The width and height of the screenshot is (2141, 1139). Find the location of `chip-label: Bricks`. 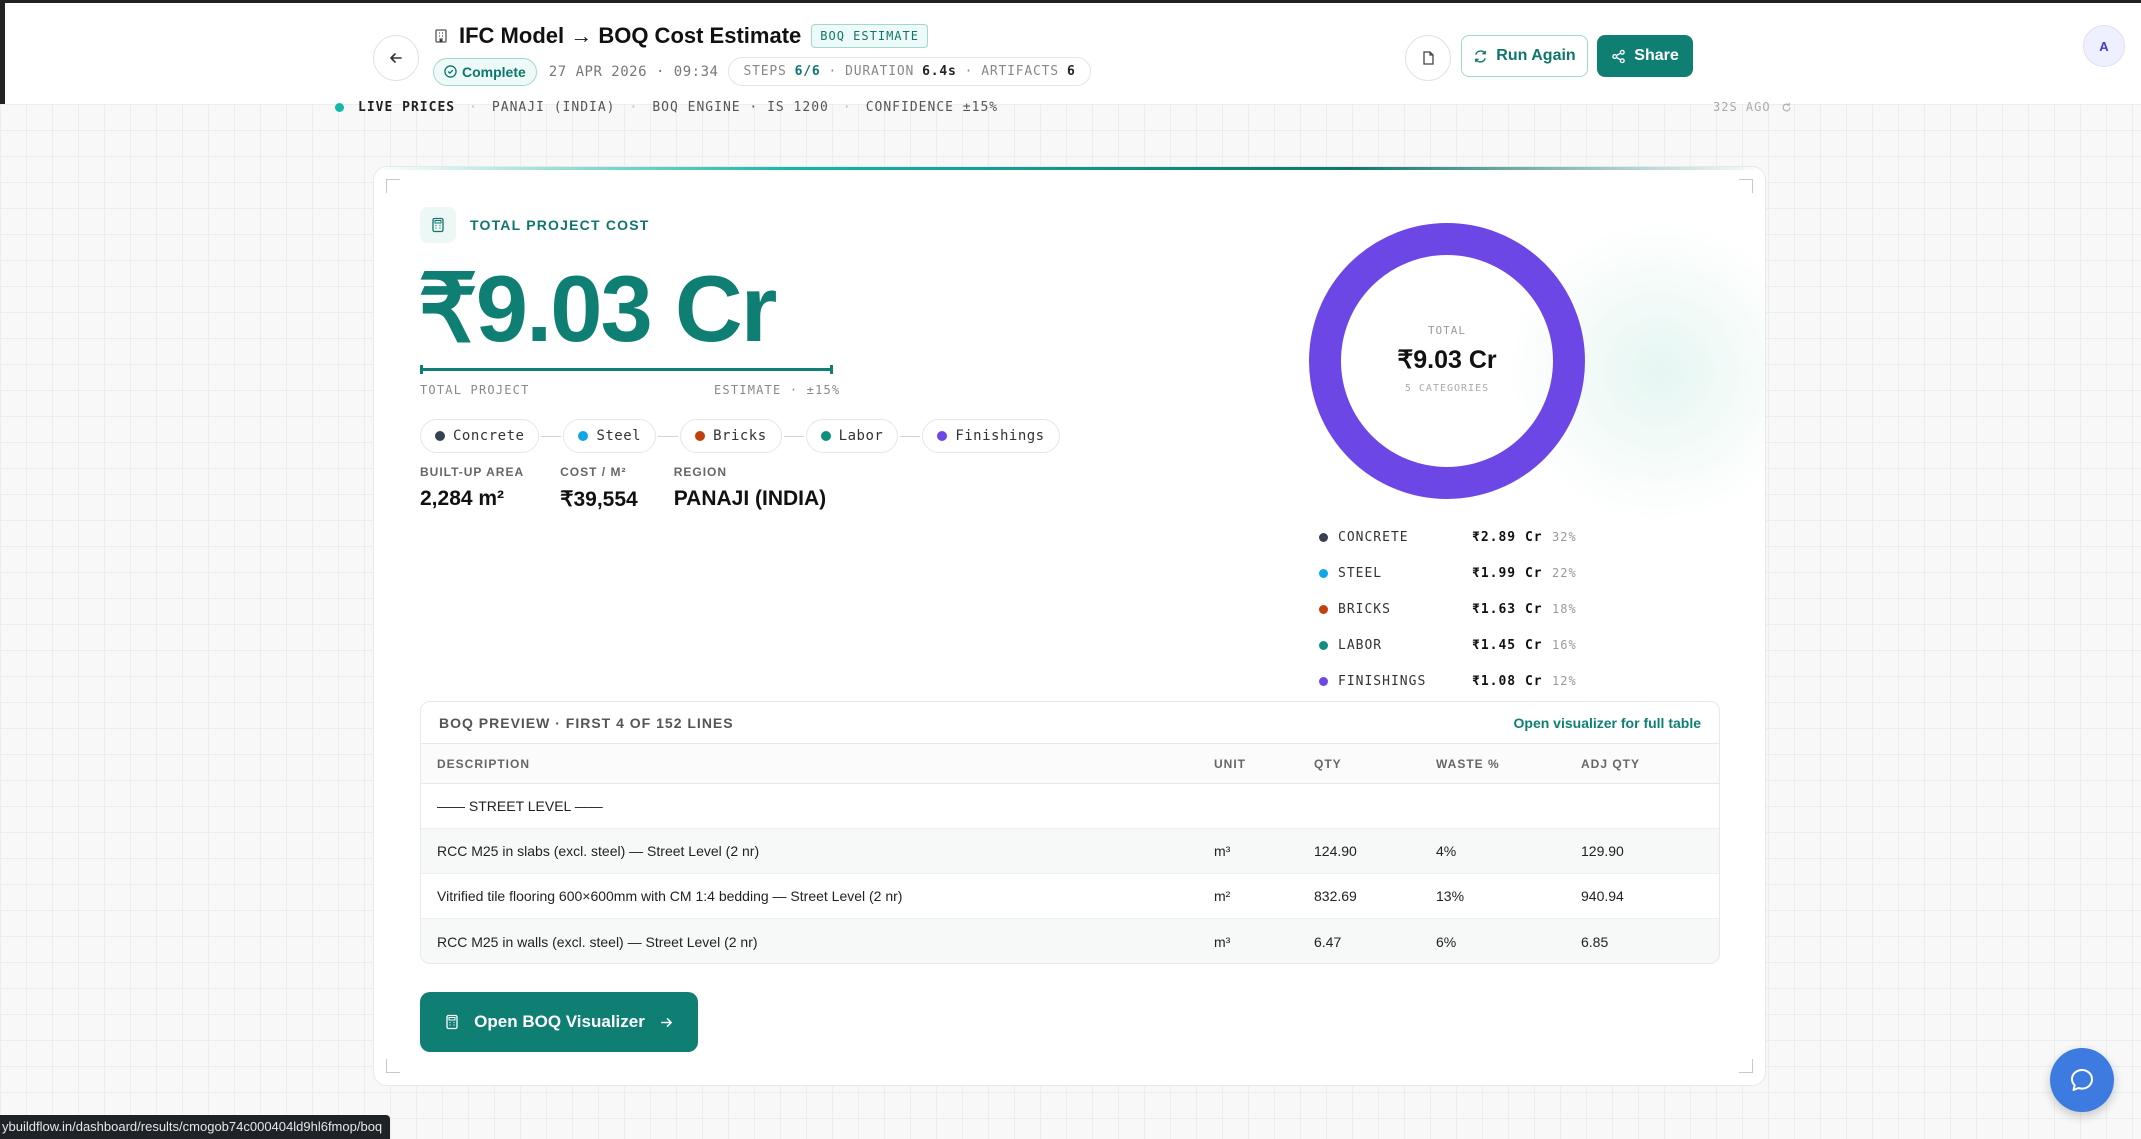

chip-label: Bricks is located at coordinates (740, 436).